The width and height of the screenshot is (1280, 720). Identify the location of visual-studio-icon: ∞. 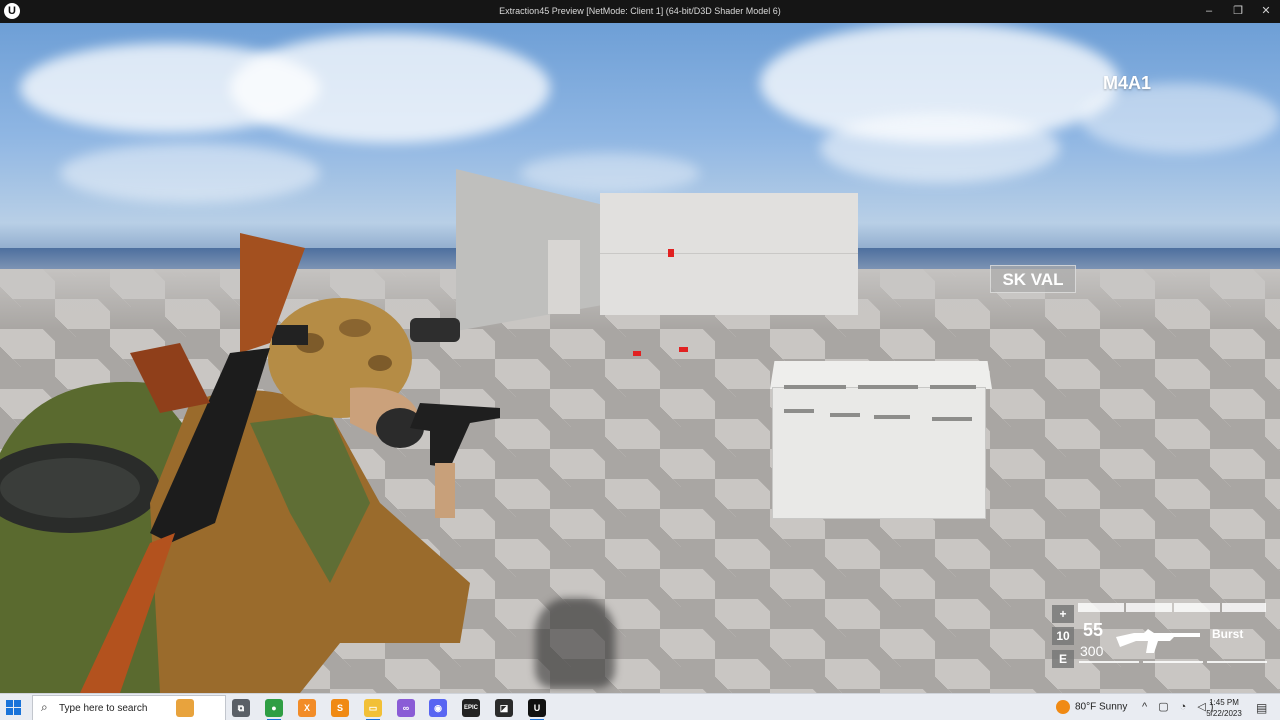
(406, 708).